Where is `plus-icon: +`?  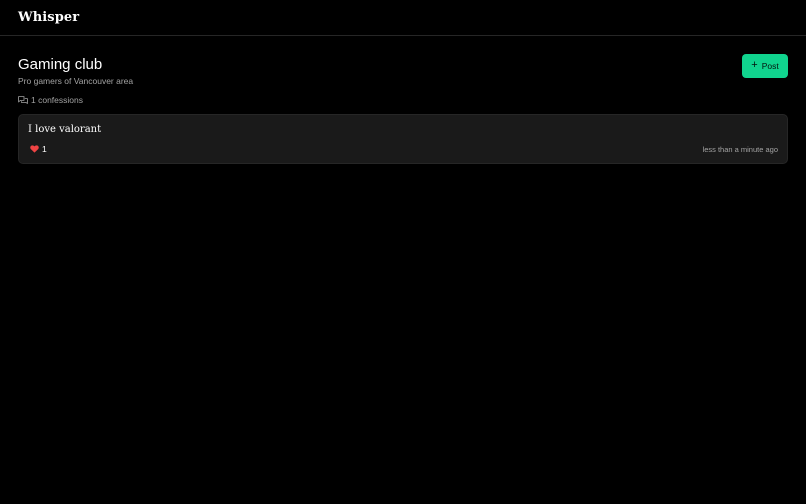 plus-icon: + is located at coordinates (754, 65).